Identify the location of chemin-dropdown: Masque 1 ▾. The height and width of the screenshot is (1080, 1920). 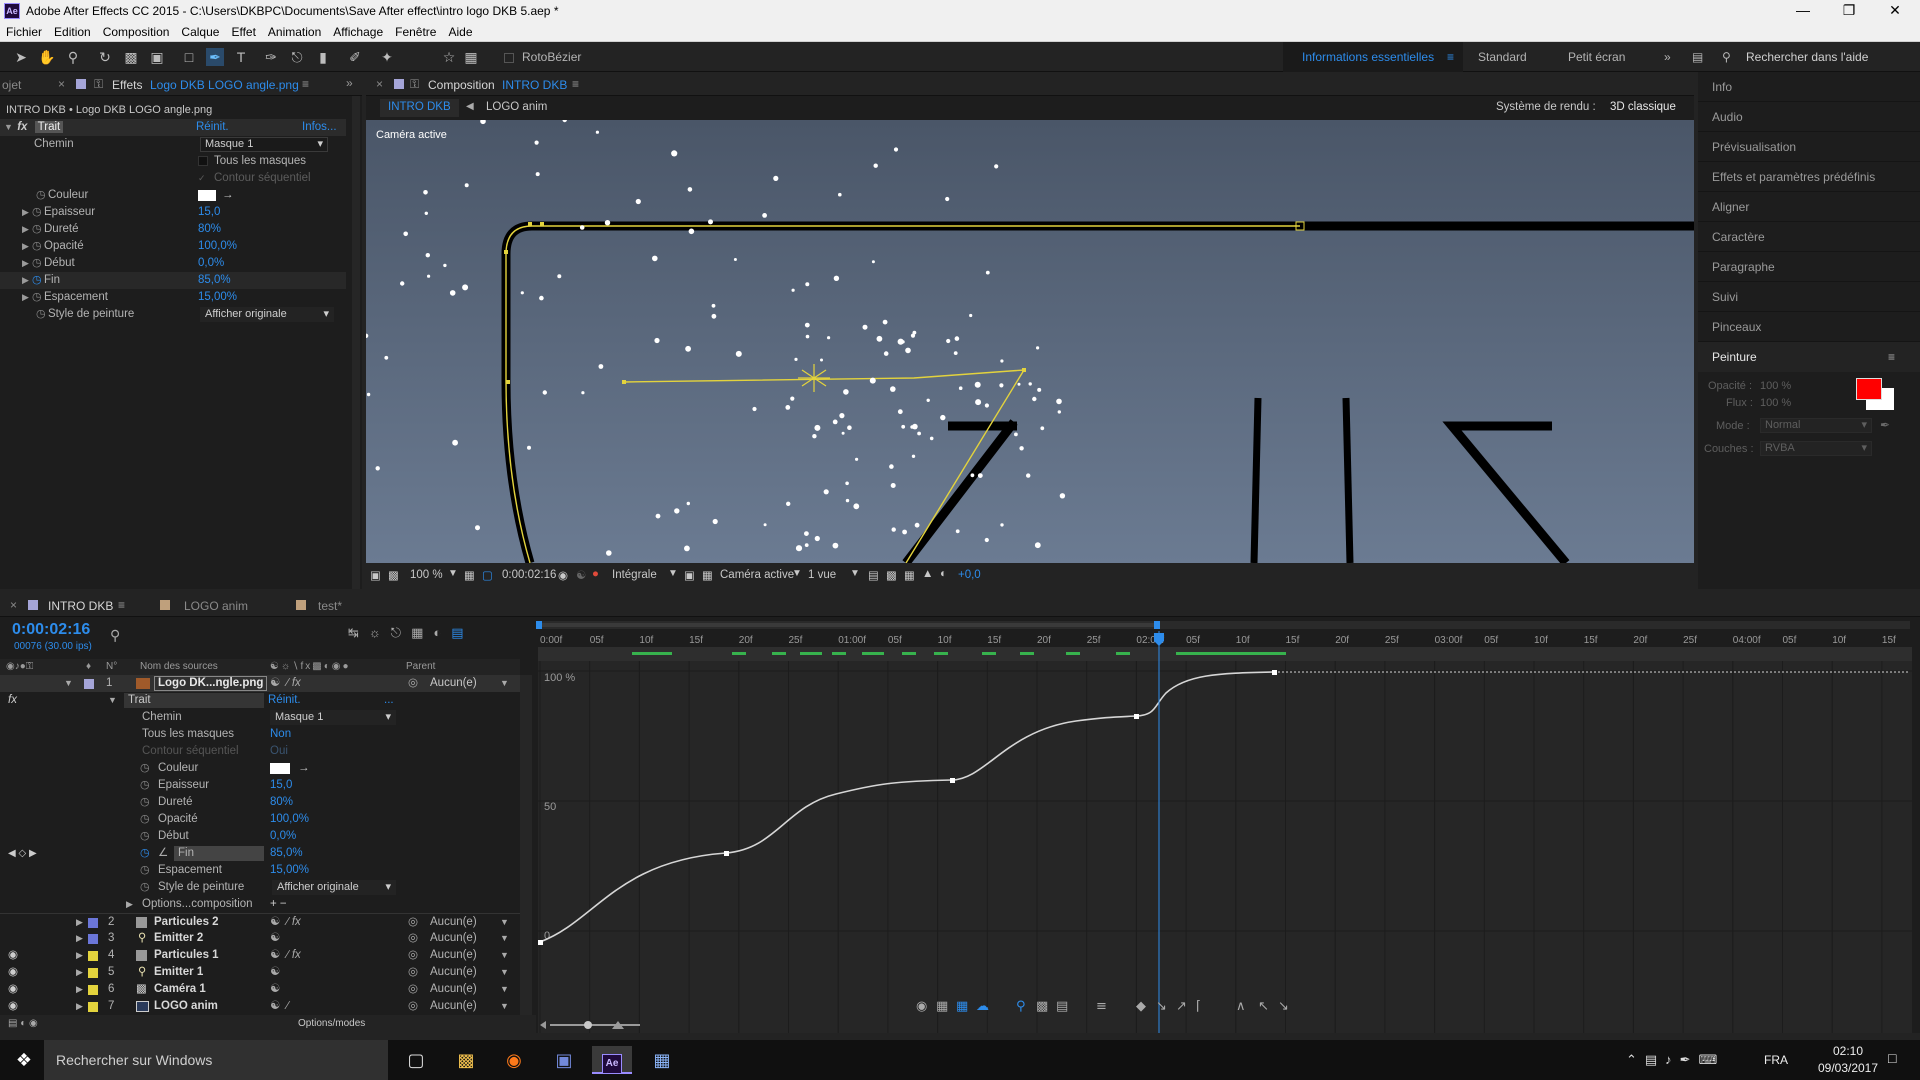
(264, 144).